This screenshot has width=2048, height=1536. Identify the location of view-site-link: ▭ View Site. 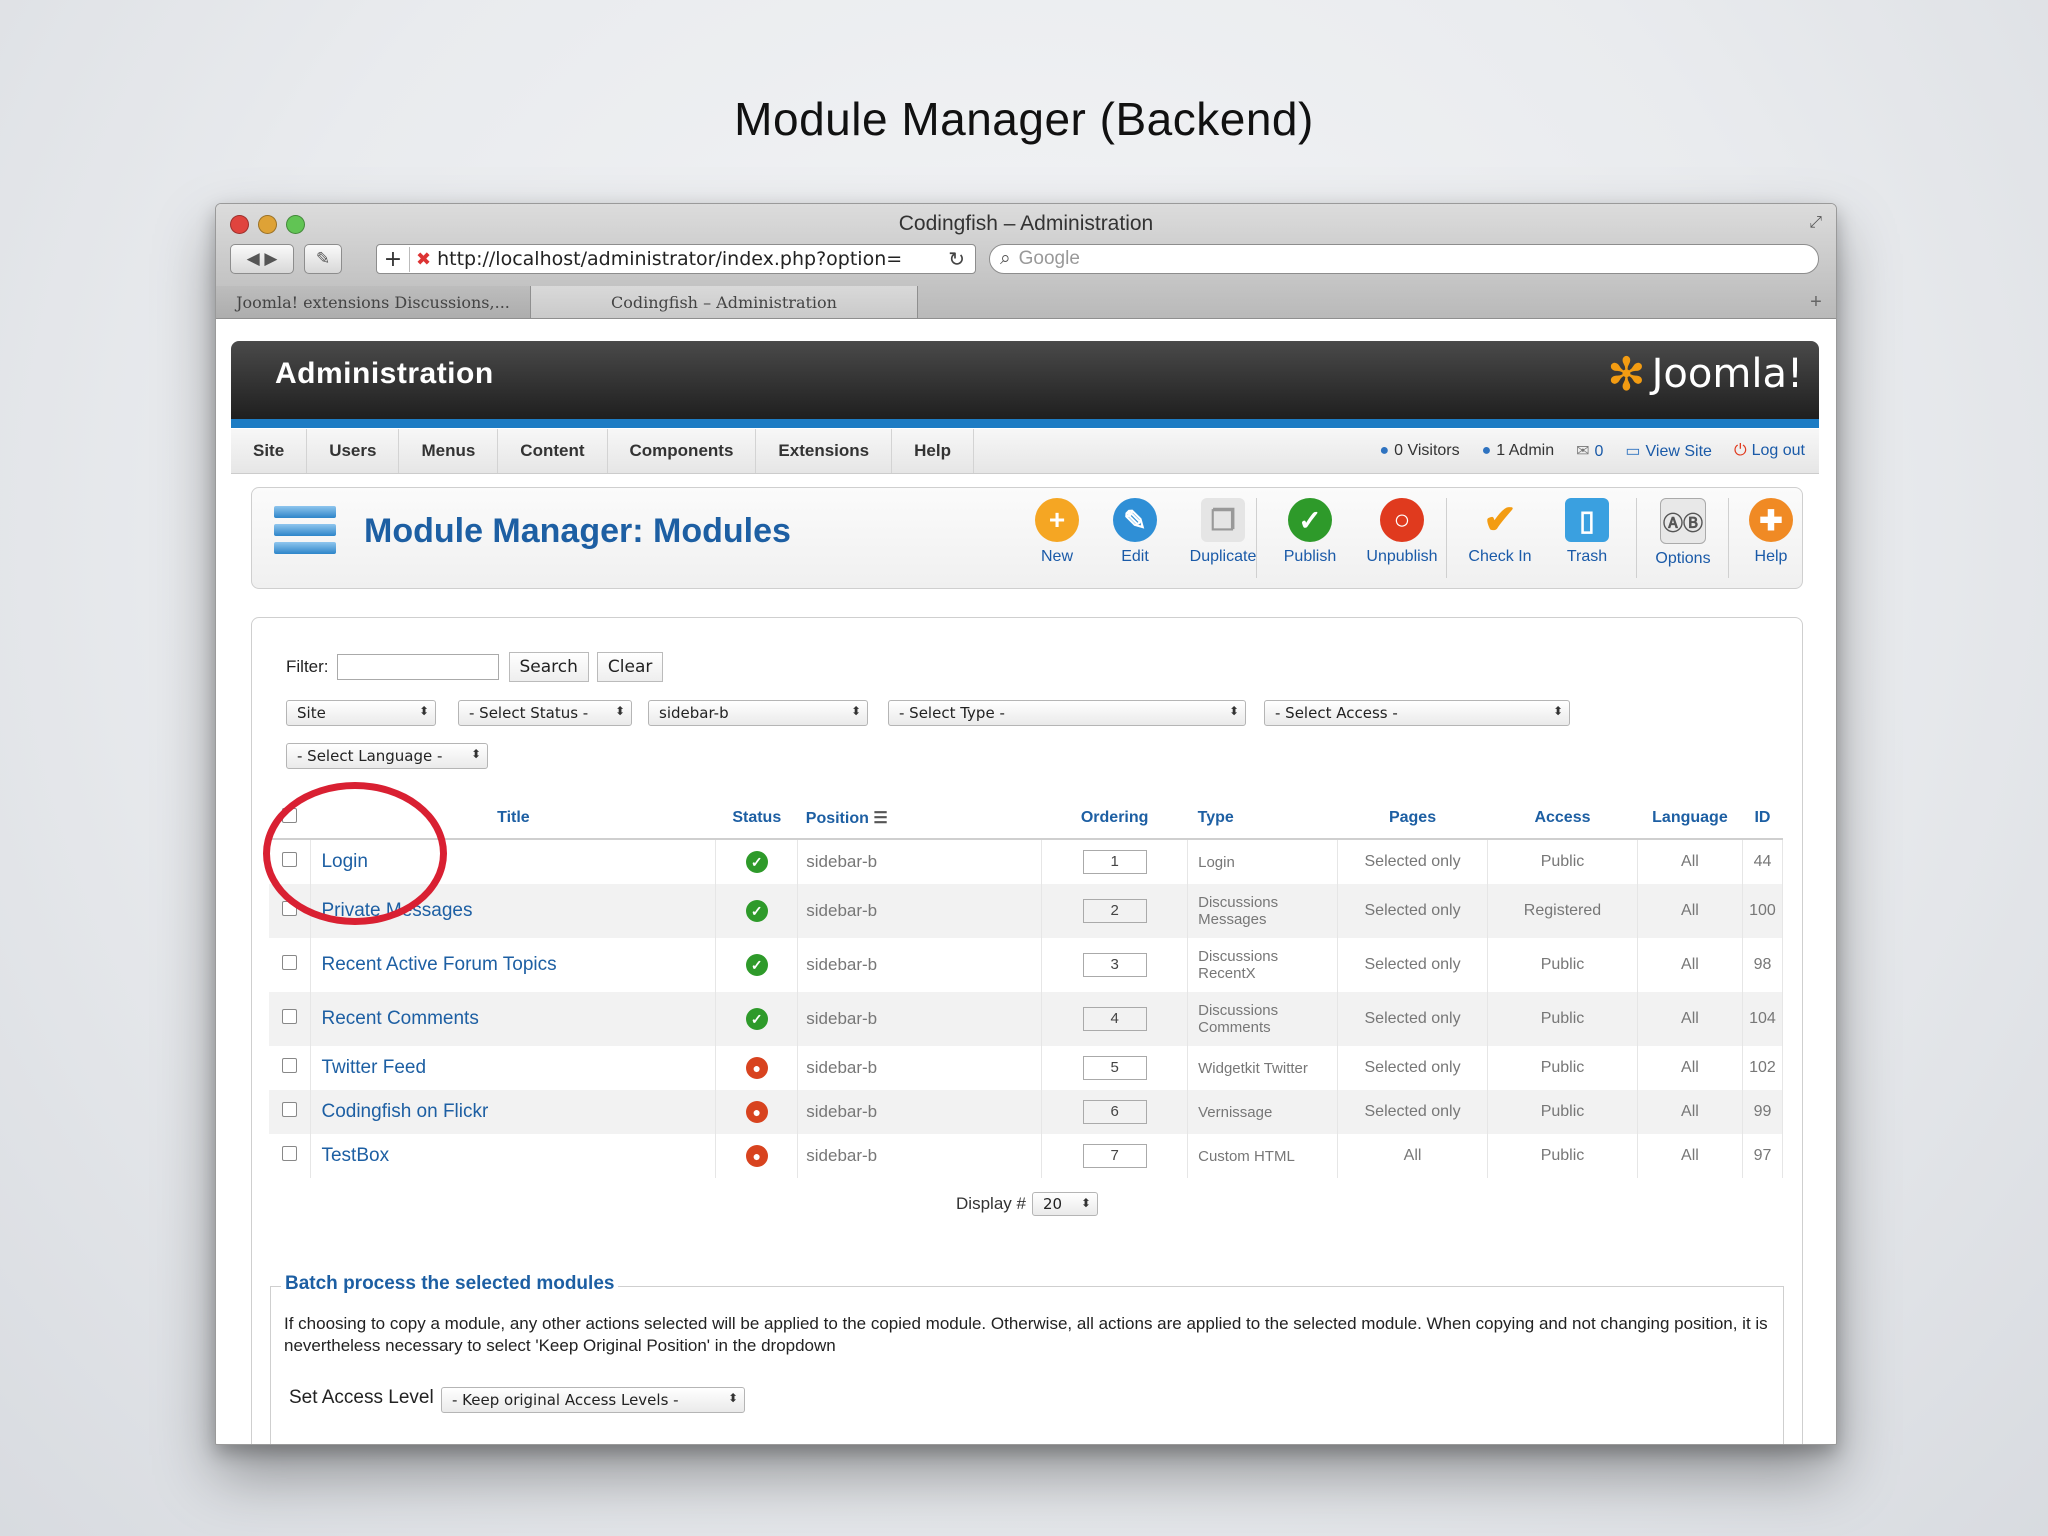
(1668, 451).